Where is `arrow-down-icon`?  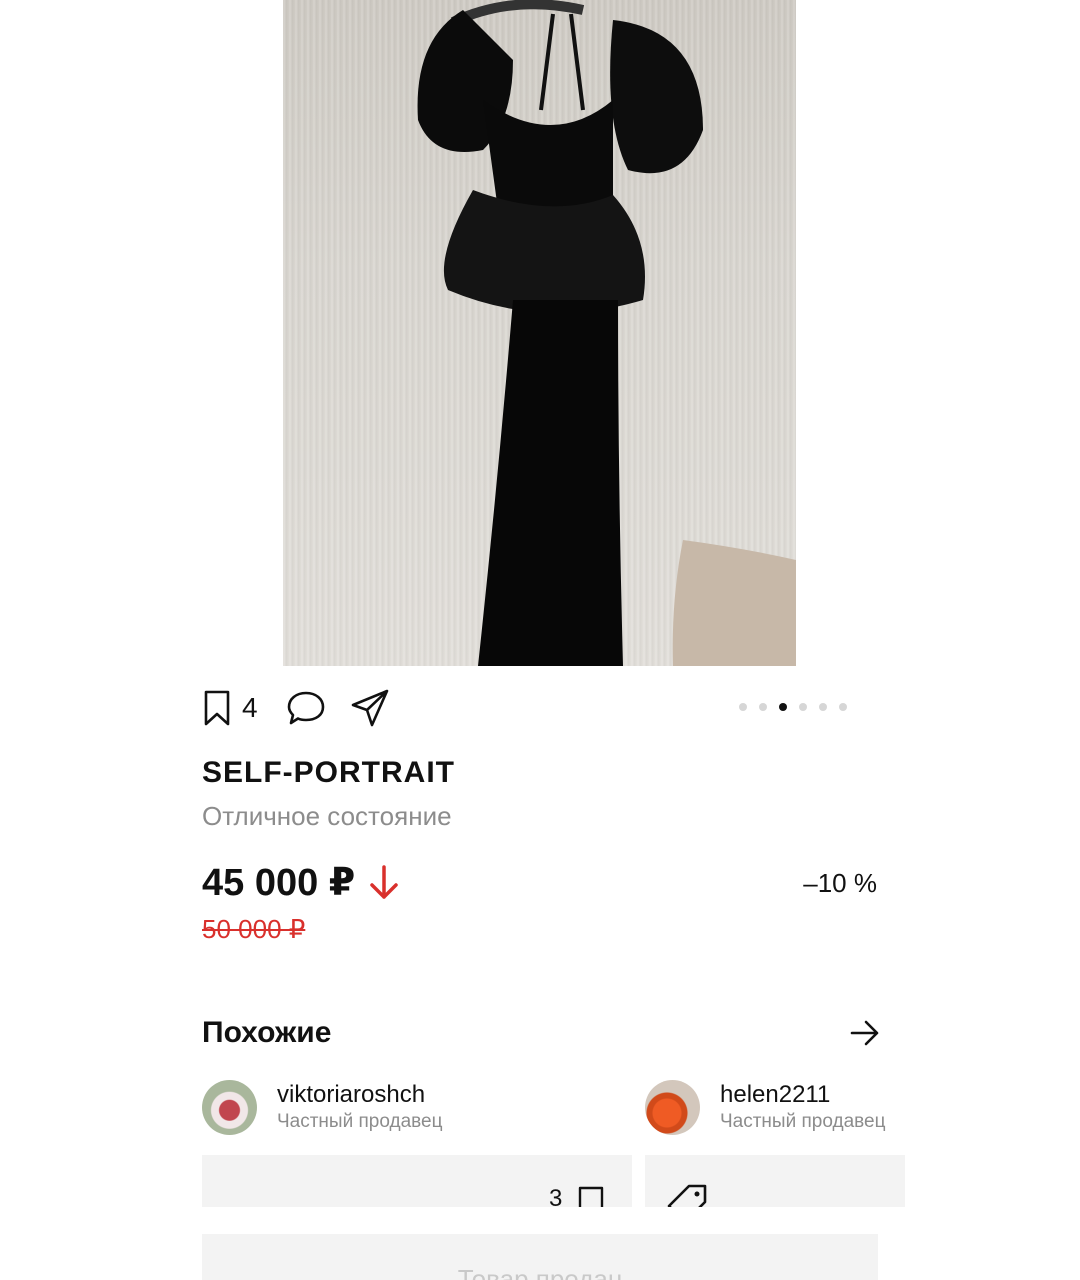 arrow-down-icon is located at coordinates (384, 883).